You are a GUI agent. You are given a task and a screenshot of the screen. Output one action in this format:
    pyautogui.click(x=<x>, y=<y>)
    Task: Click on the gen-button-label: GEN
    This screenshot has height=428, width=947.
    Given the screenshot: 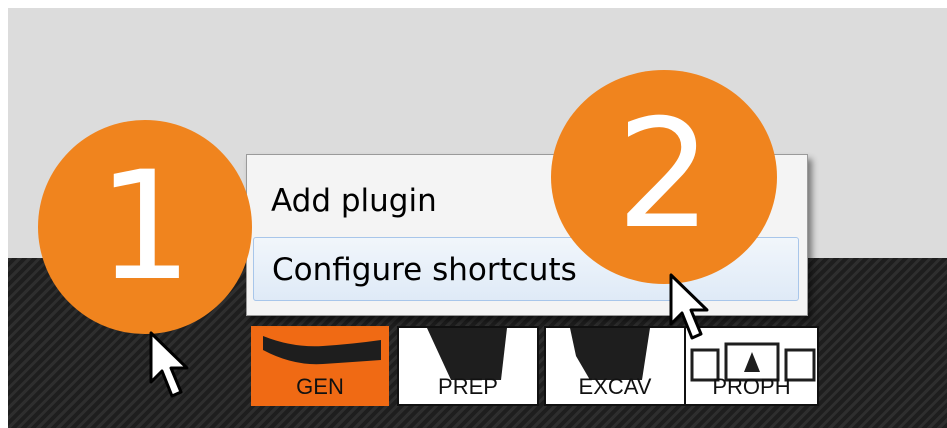 What is the action you would take?
    pyautogui.click(x=320, y=386)
    